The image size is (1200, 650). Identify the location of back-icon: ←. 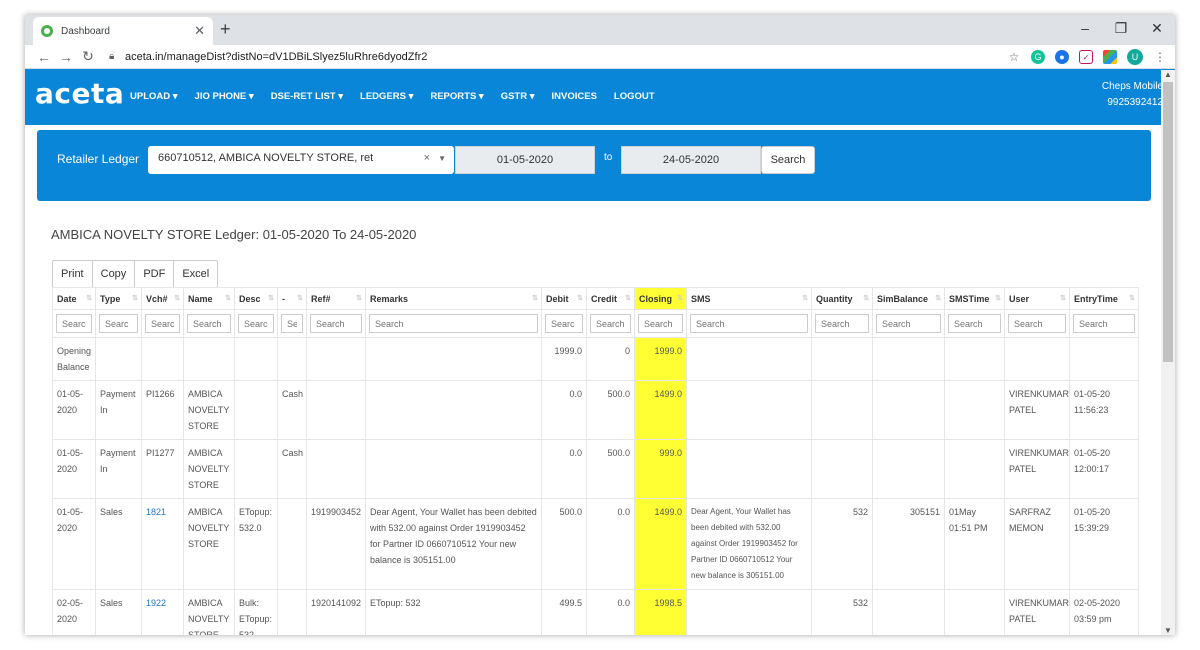
(44, 57).